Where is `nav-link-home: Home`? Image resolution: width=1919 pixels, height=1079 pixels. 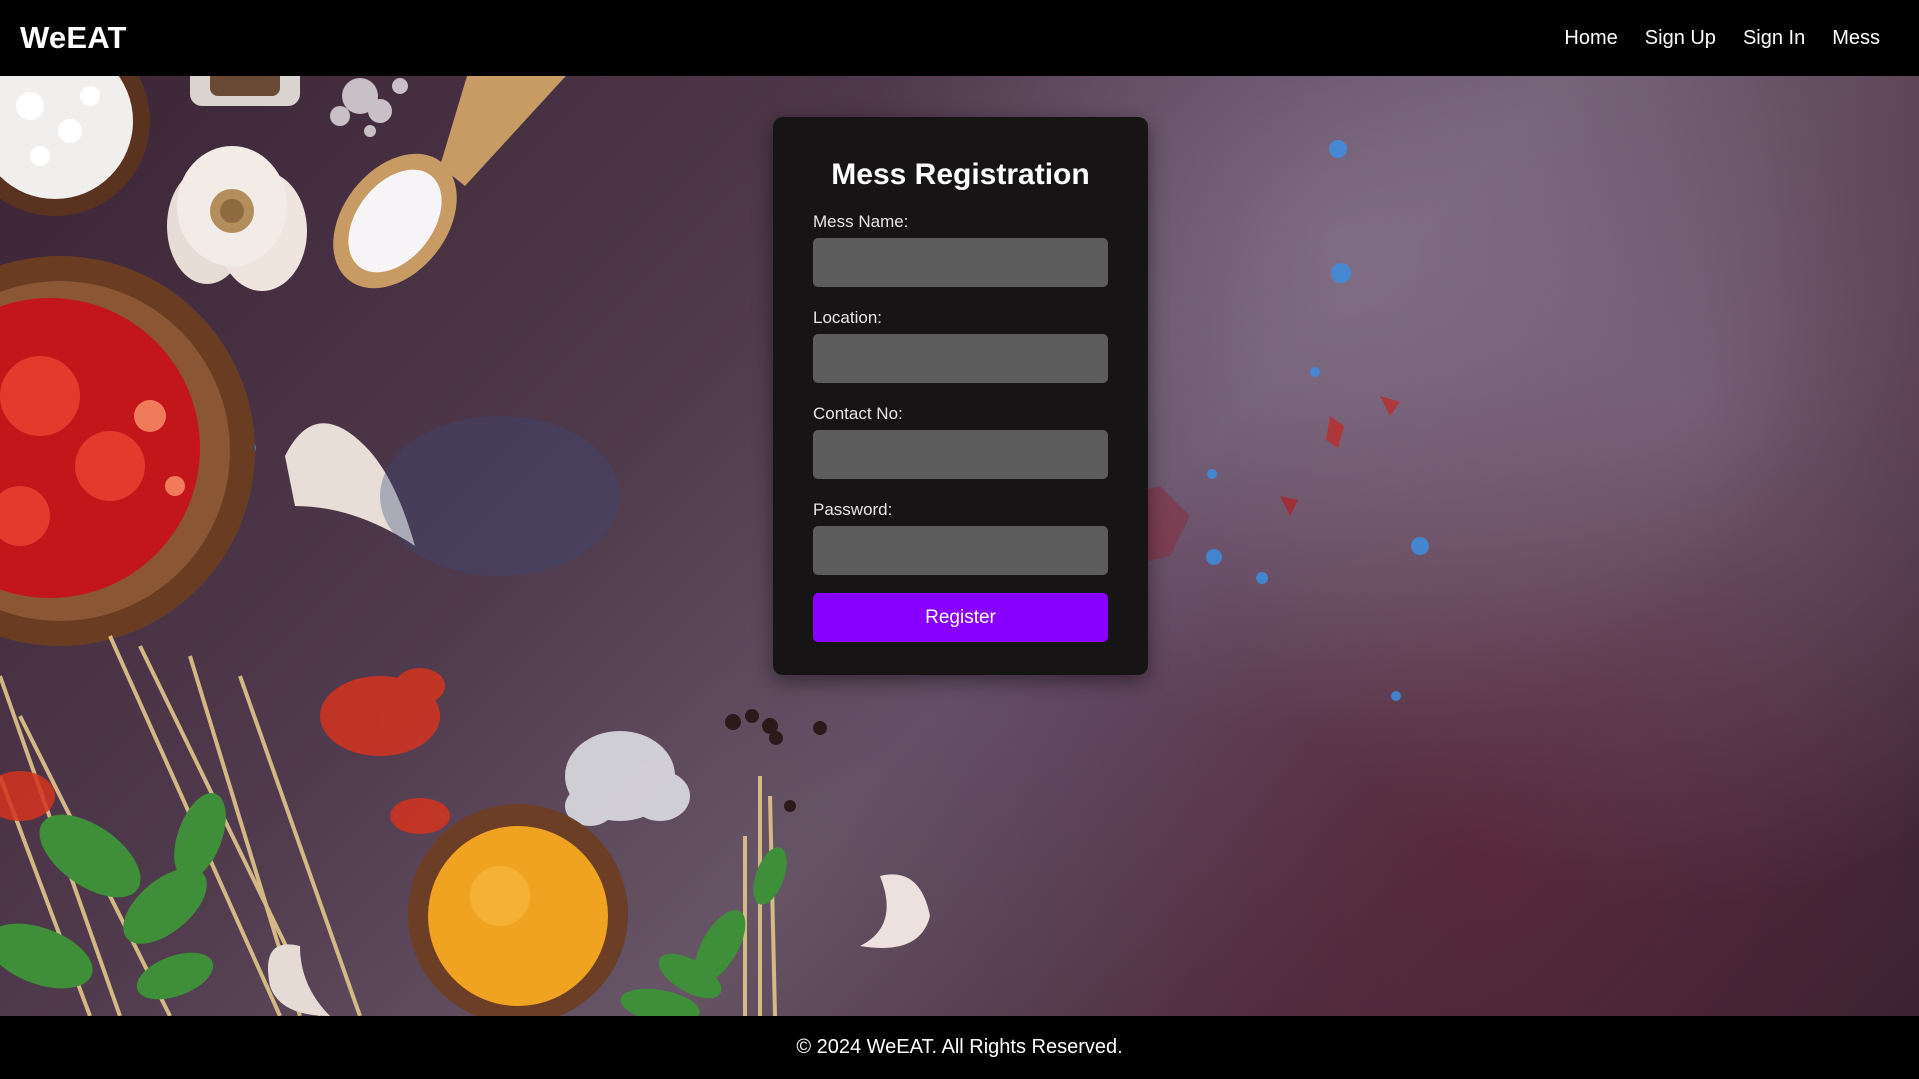
nav-link-home: Home is located at coordinates (1590, 38).